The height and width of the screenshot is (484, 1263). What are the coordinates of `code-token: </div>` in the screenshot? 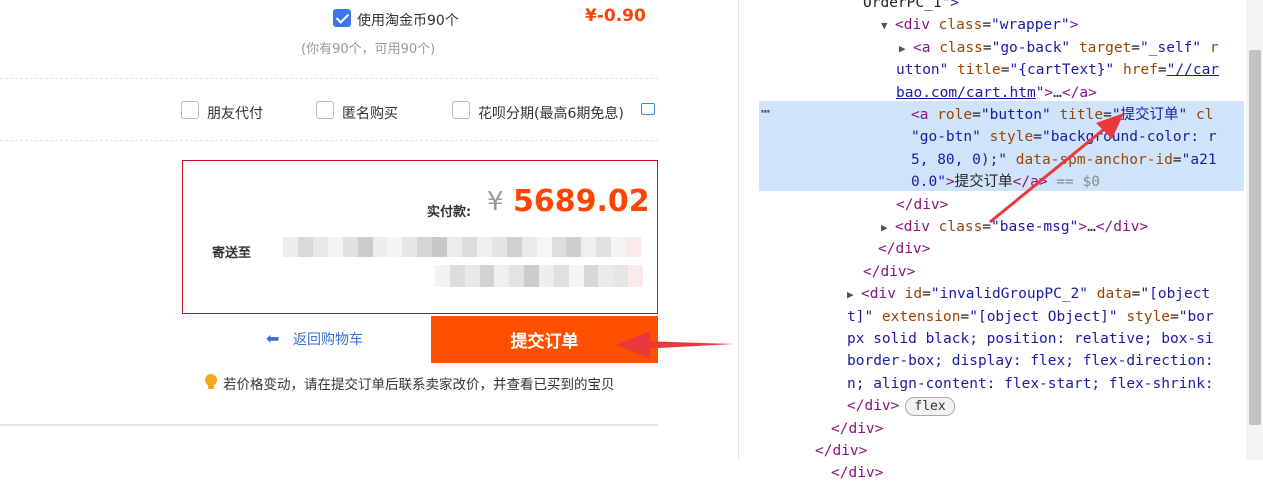 It's located at (857, 473).